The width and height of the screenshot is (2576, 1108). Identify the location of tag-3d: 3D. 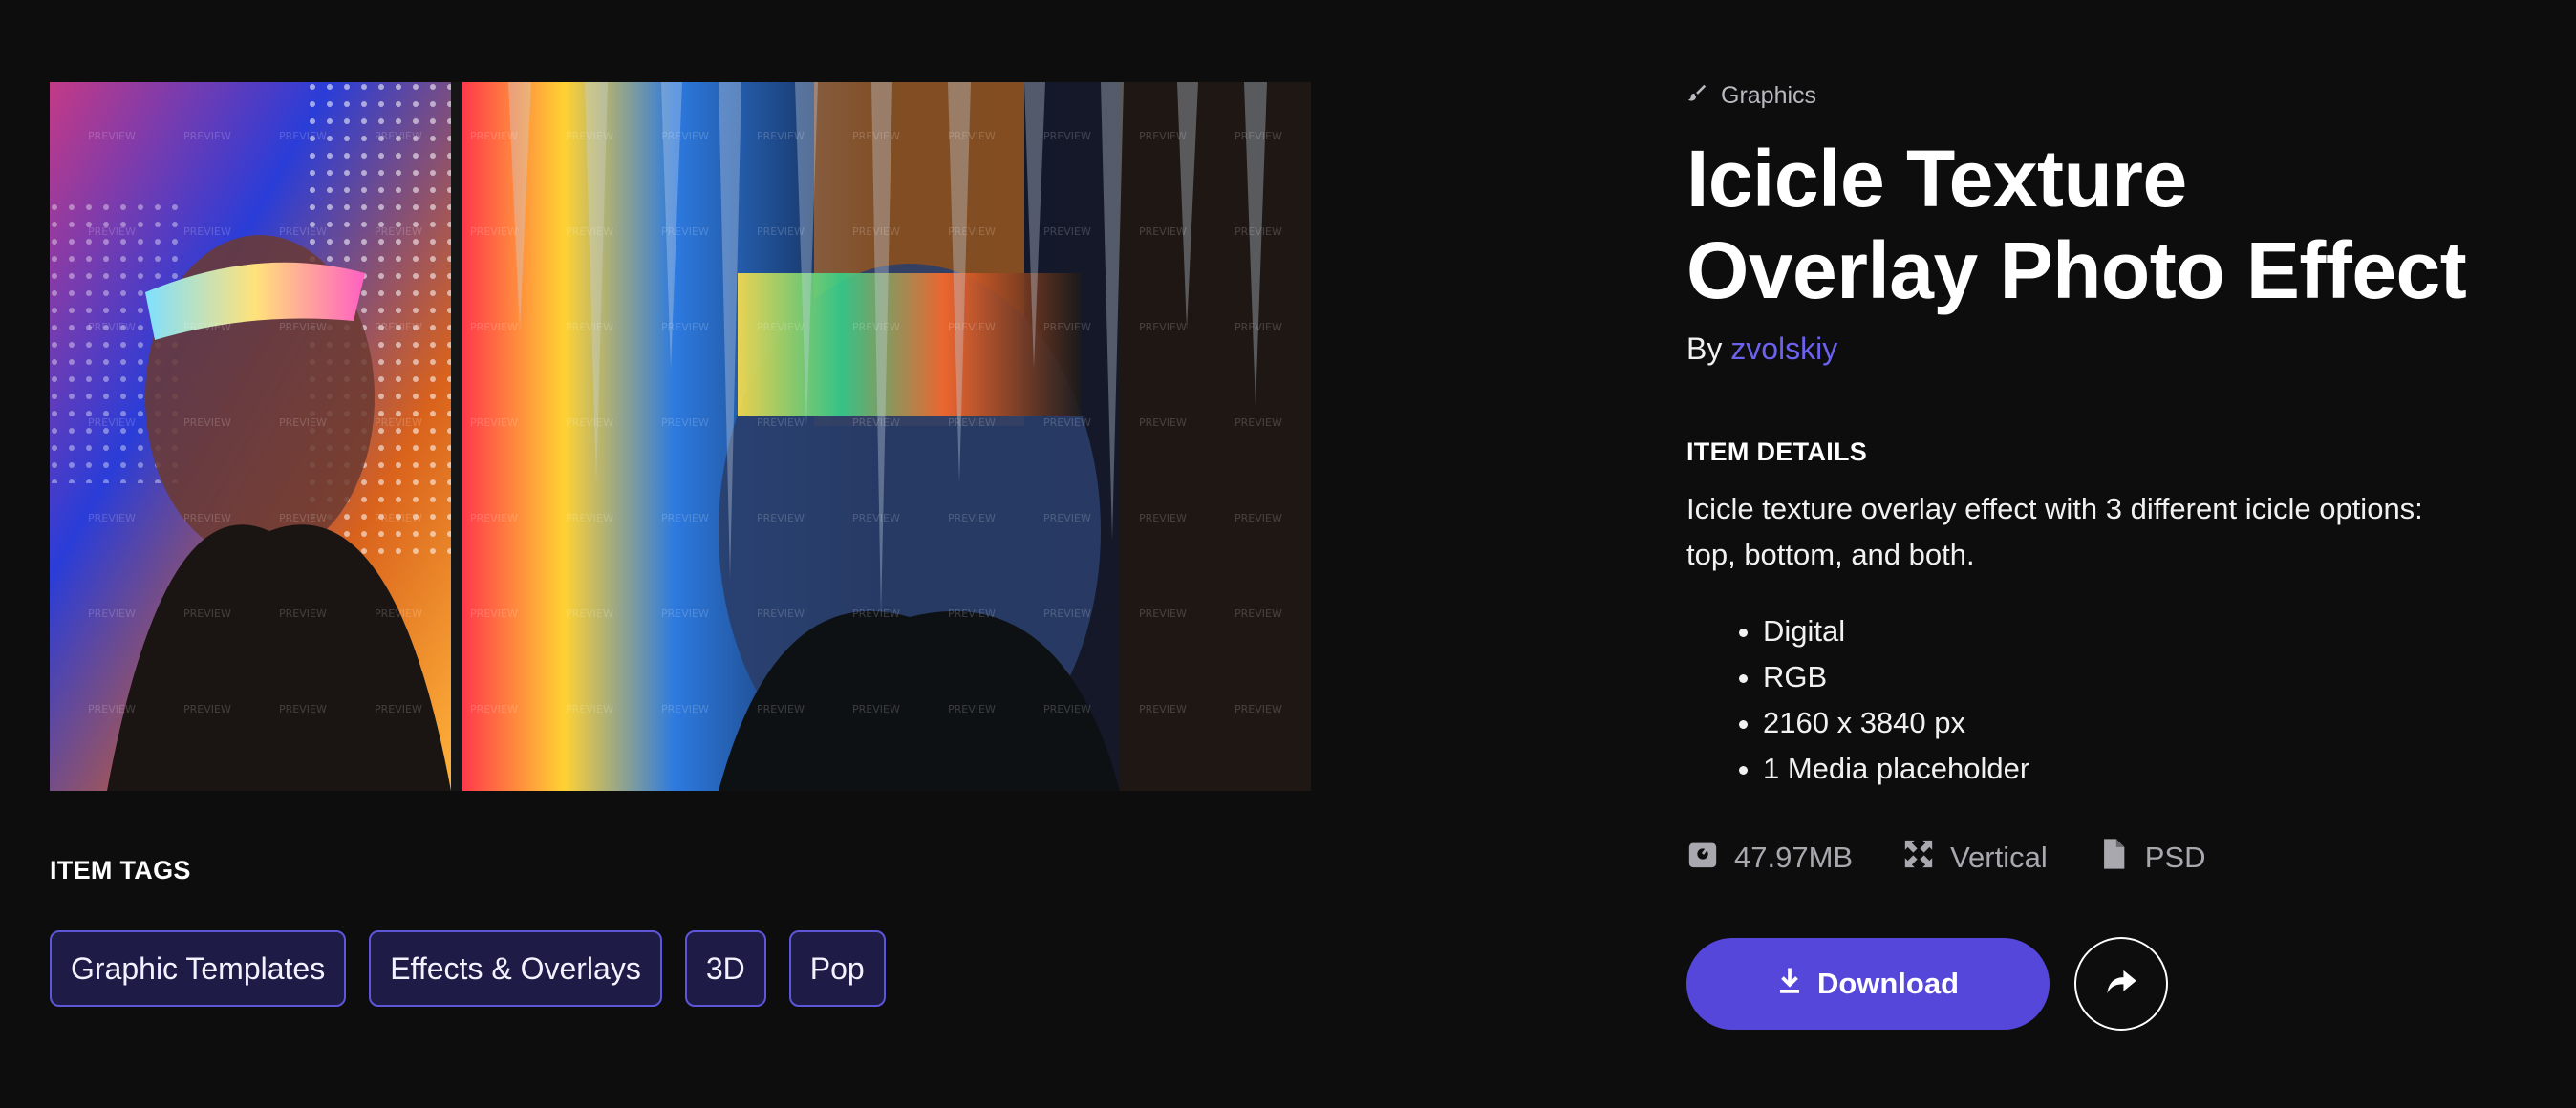
(725, 968).